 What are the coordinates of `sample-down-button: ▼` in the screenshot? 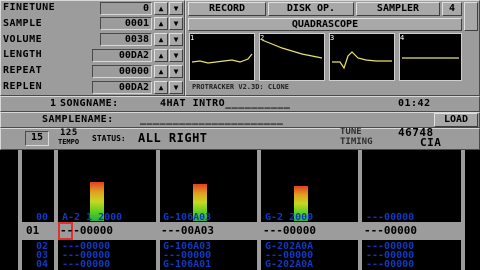 It's located at (176, 23).